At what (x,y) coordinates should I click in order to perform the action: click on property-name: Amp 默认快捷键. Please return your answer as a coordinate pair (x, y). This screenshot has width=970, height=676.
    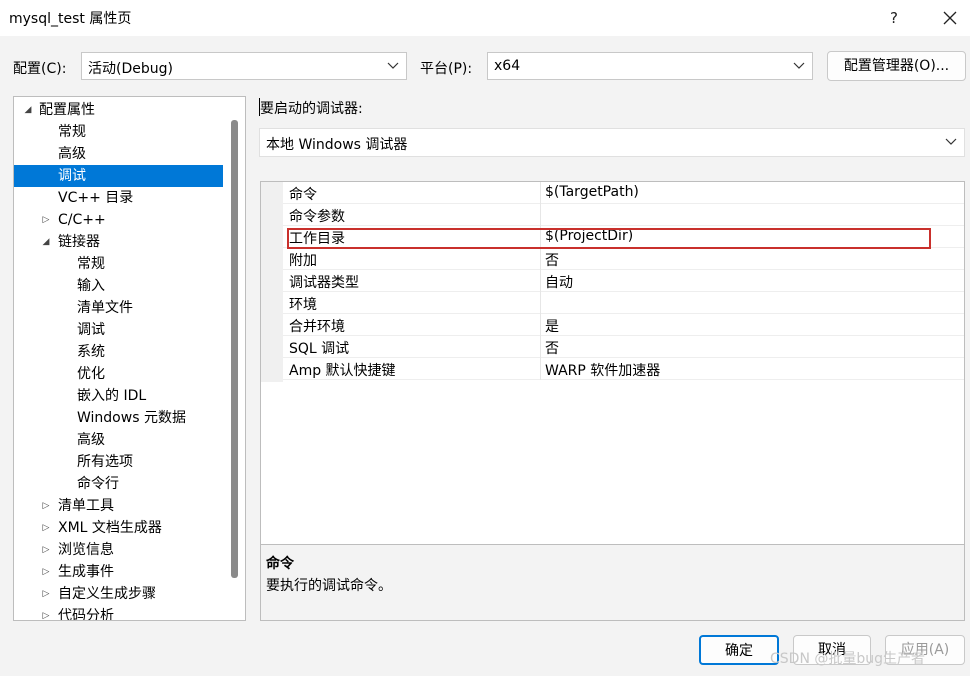
    Looking at the image, I should click on (342, 371).